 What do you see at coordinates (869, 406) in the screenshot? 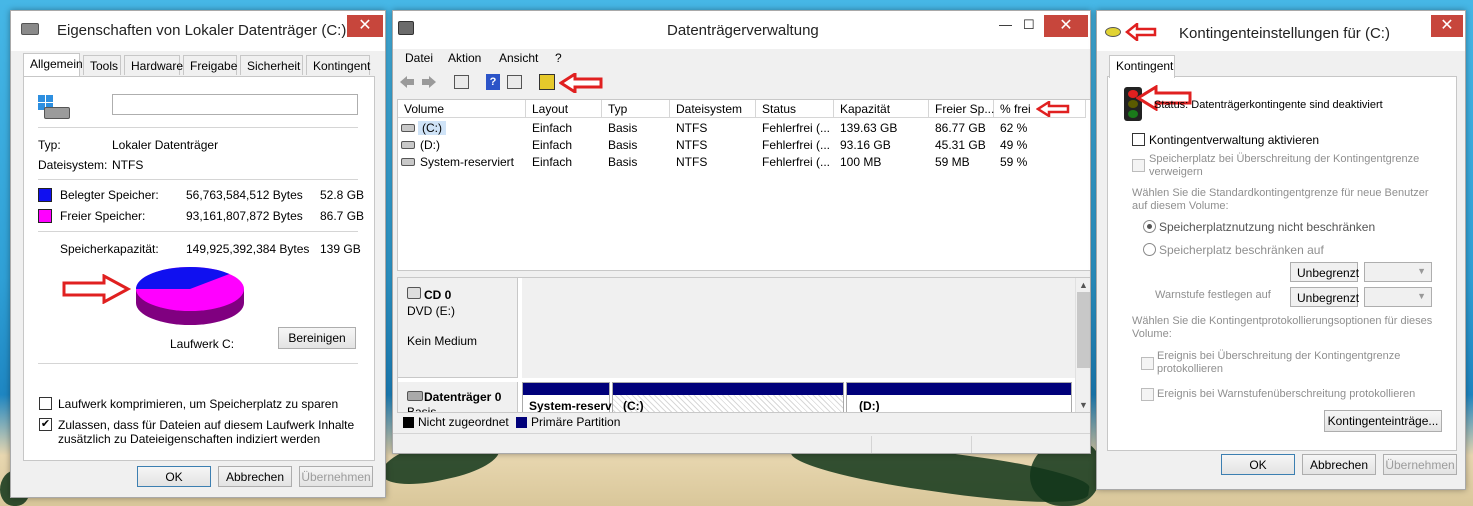
I see `partition-label: (D:)` at bounding box center [869, 406].